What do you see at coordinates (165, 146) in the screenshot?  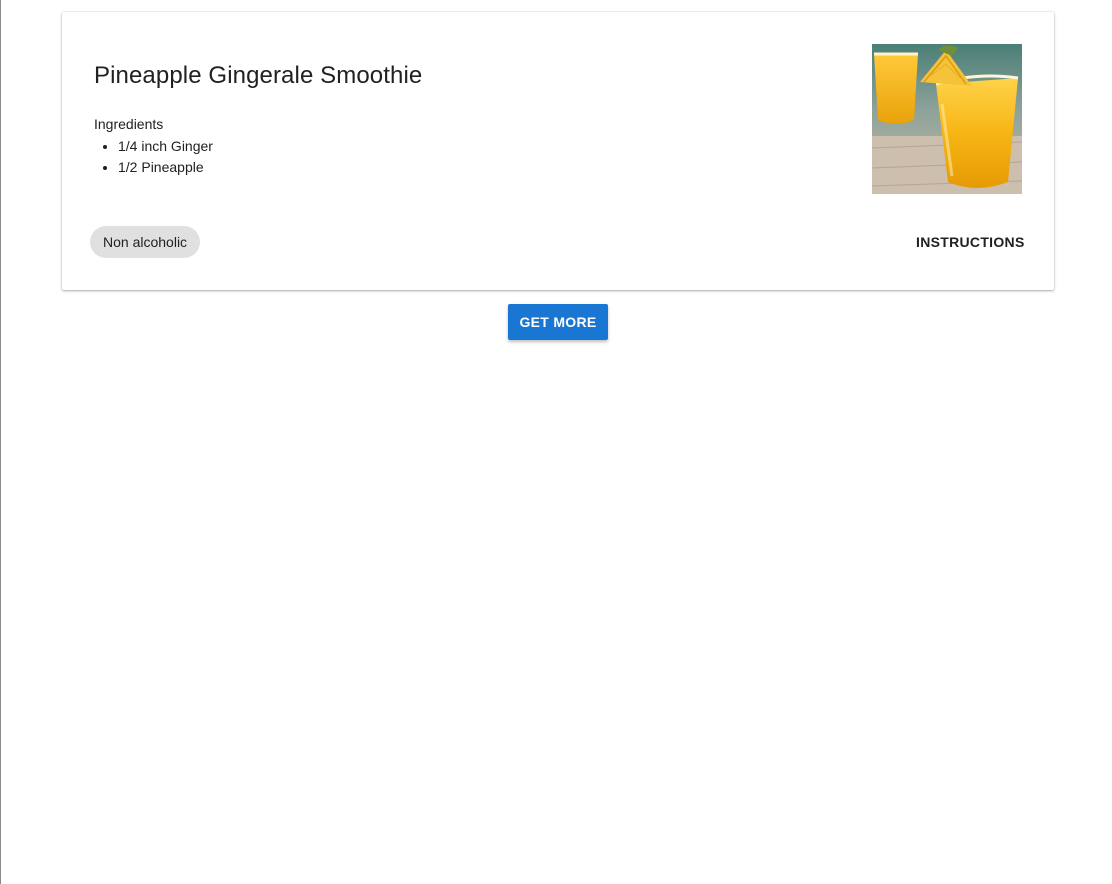 I see `ingredient-item: 1/4 inch Ginger` at bounding box center [165, 146].